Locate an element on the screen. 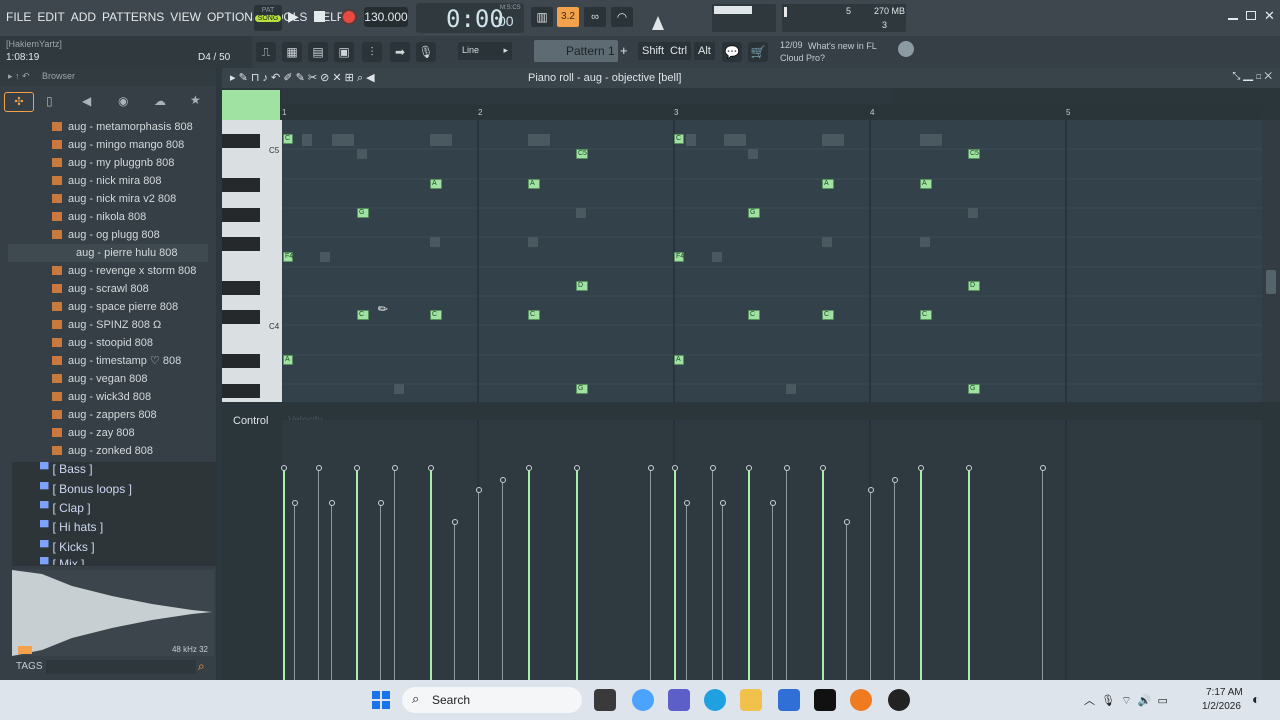  star-tab-icon: ★ is located at coordinates (195, 100).